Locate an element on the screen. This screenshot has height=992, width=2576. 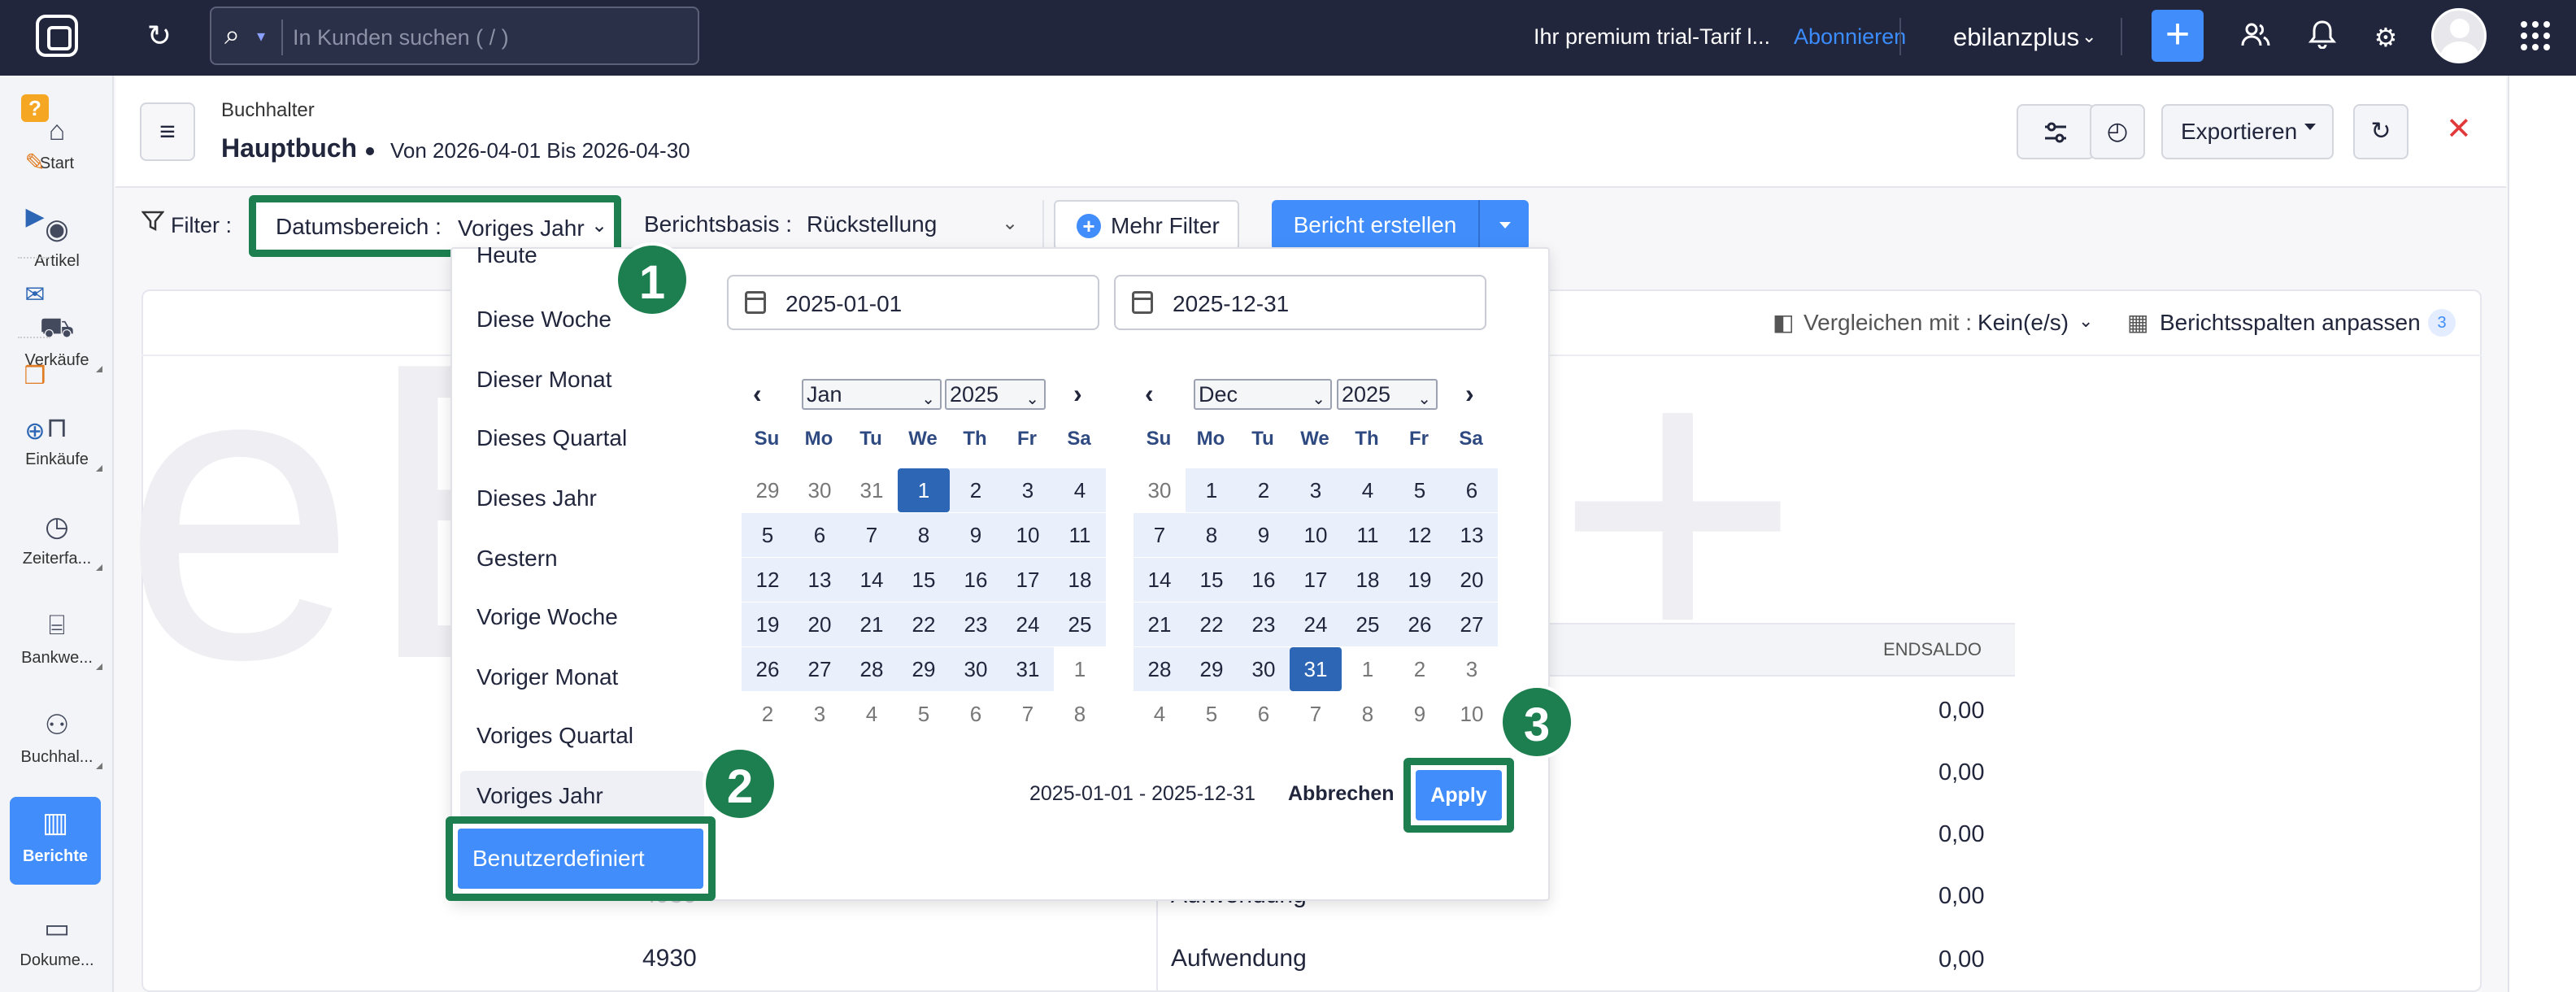
refresh-icon: ↻ is located at coordinates (2381, 131).